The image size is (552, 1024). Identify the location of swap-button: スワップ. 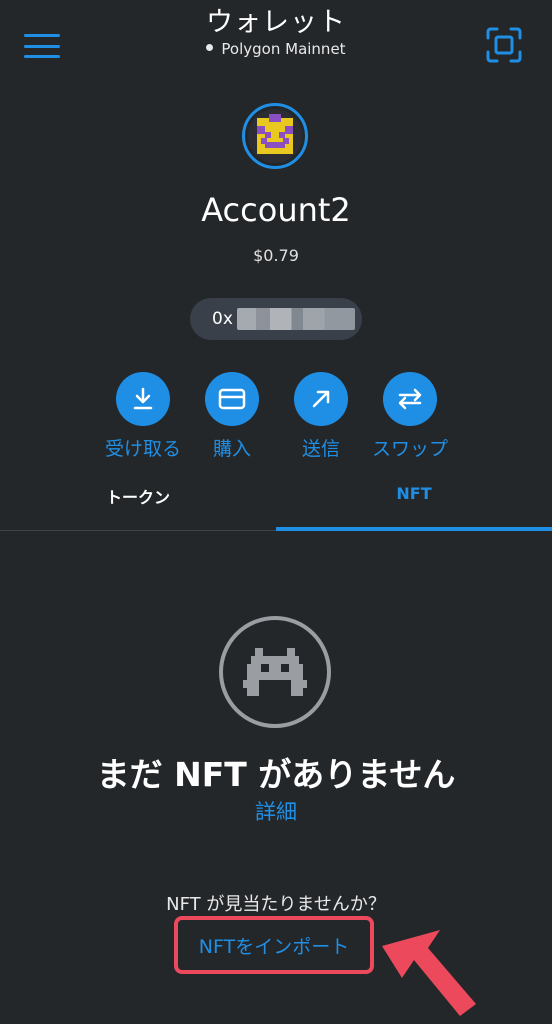
(410, 416).